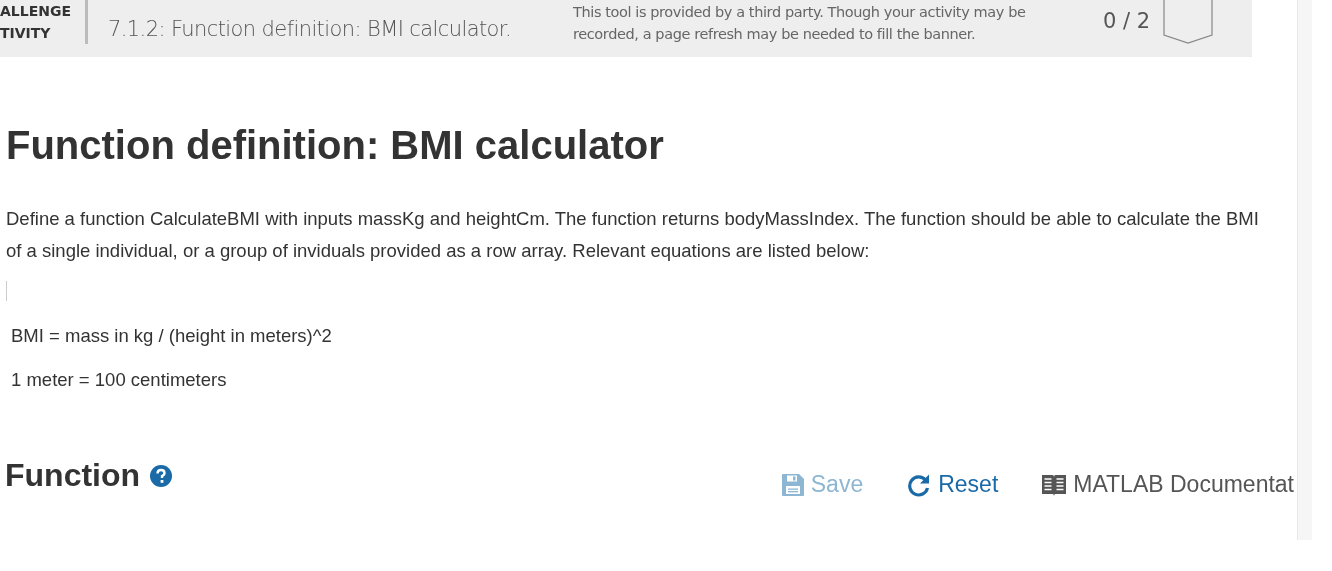  What do you see at coordinates (119, 380) in the screenshot?
I see `equation: 1 meter = 100 centimeters` at bounding box center [119, 380].